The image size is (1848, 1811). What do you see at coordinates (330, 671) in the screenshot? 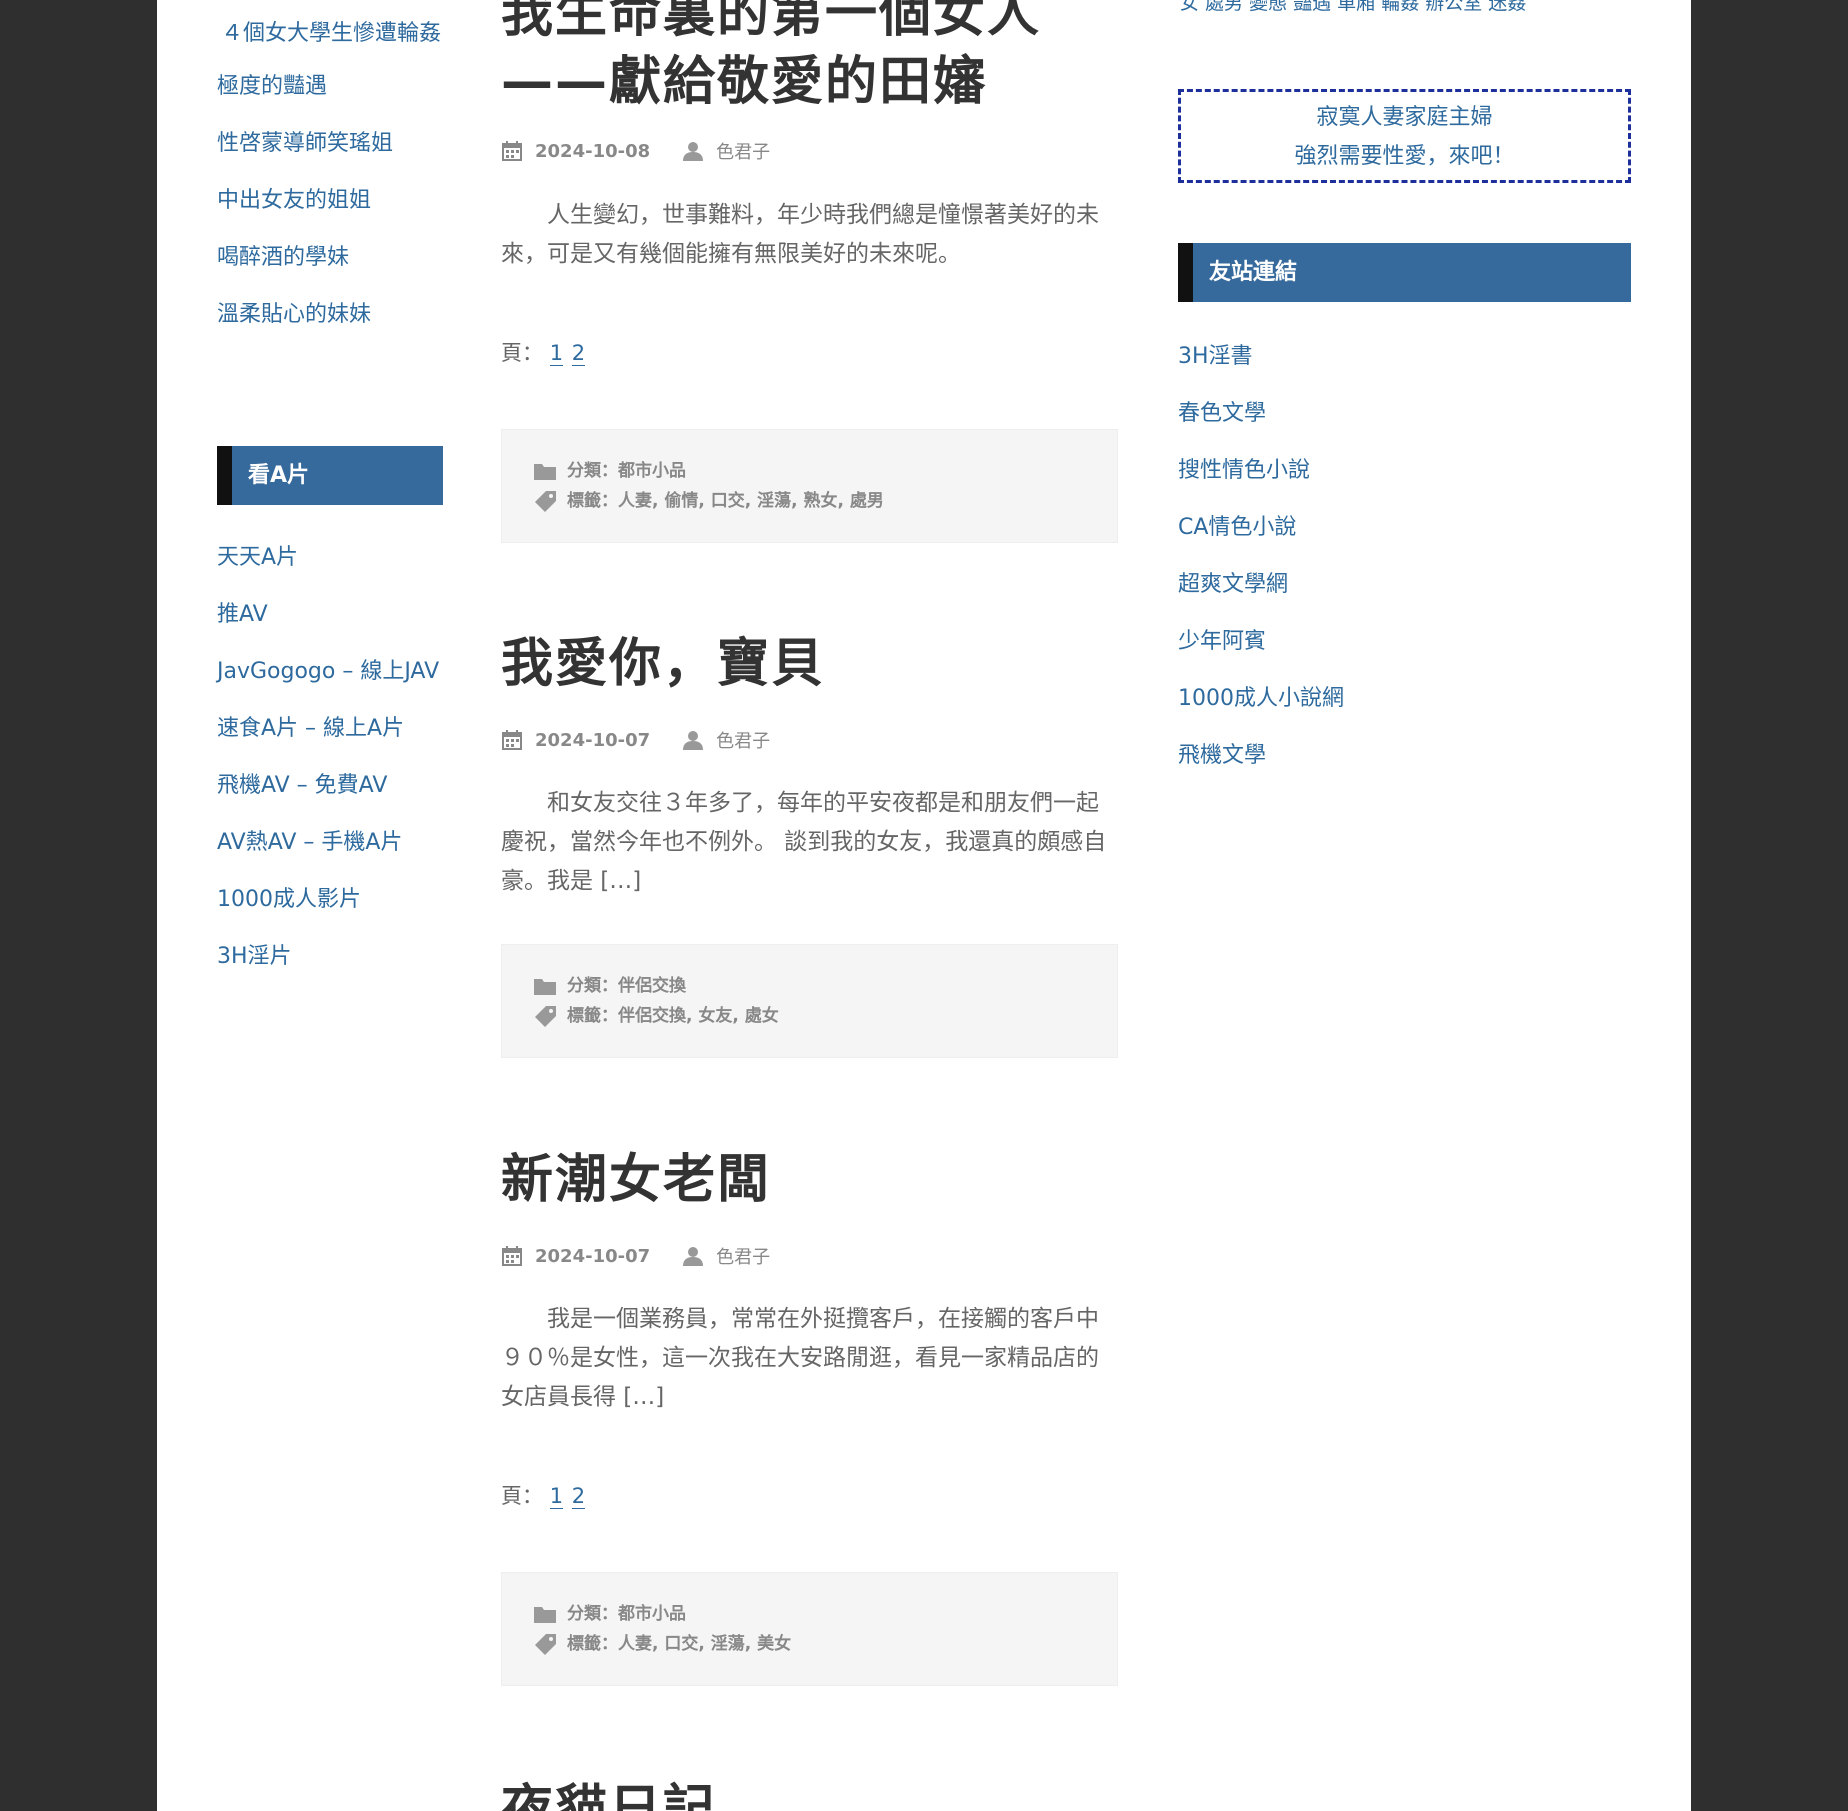
I see `video-link: JavGogogo – 線上JAV` at bounding box center [330, 671].